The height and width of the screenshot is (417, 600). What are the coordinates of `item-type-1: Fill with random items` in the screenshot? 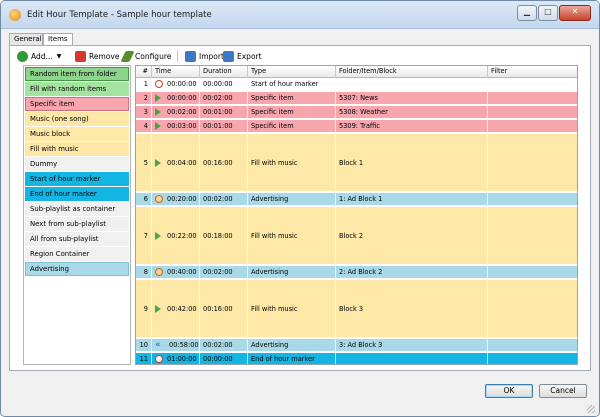 It's located at (77, 89).